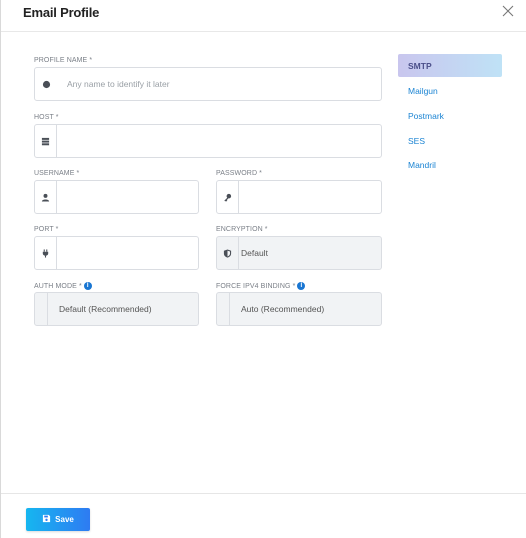 The image size is (526, 538). I want to click on user-icon, so click(46, 197).